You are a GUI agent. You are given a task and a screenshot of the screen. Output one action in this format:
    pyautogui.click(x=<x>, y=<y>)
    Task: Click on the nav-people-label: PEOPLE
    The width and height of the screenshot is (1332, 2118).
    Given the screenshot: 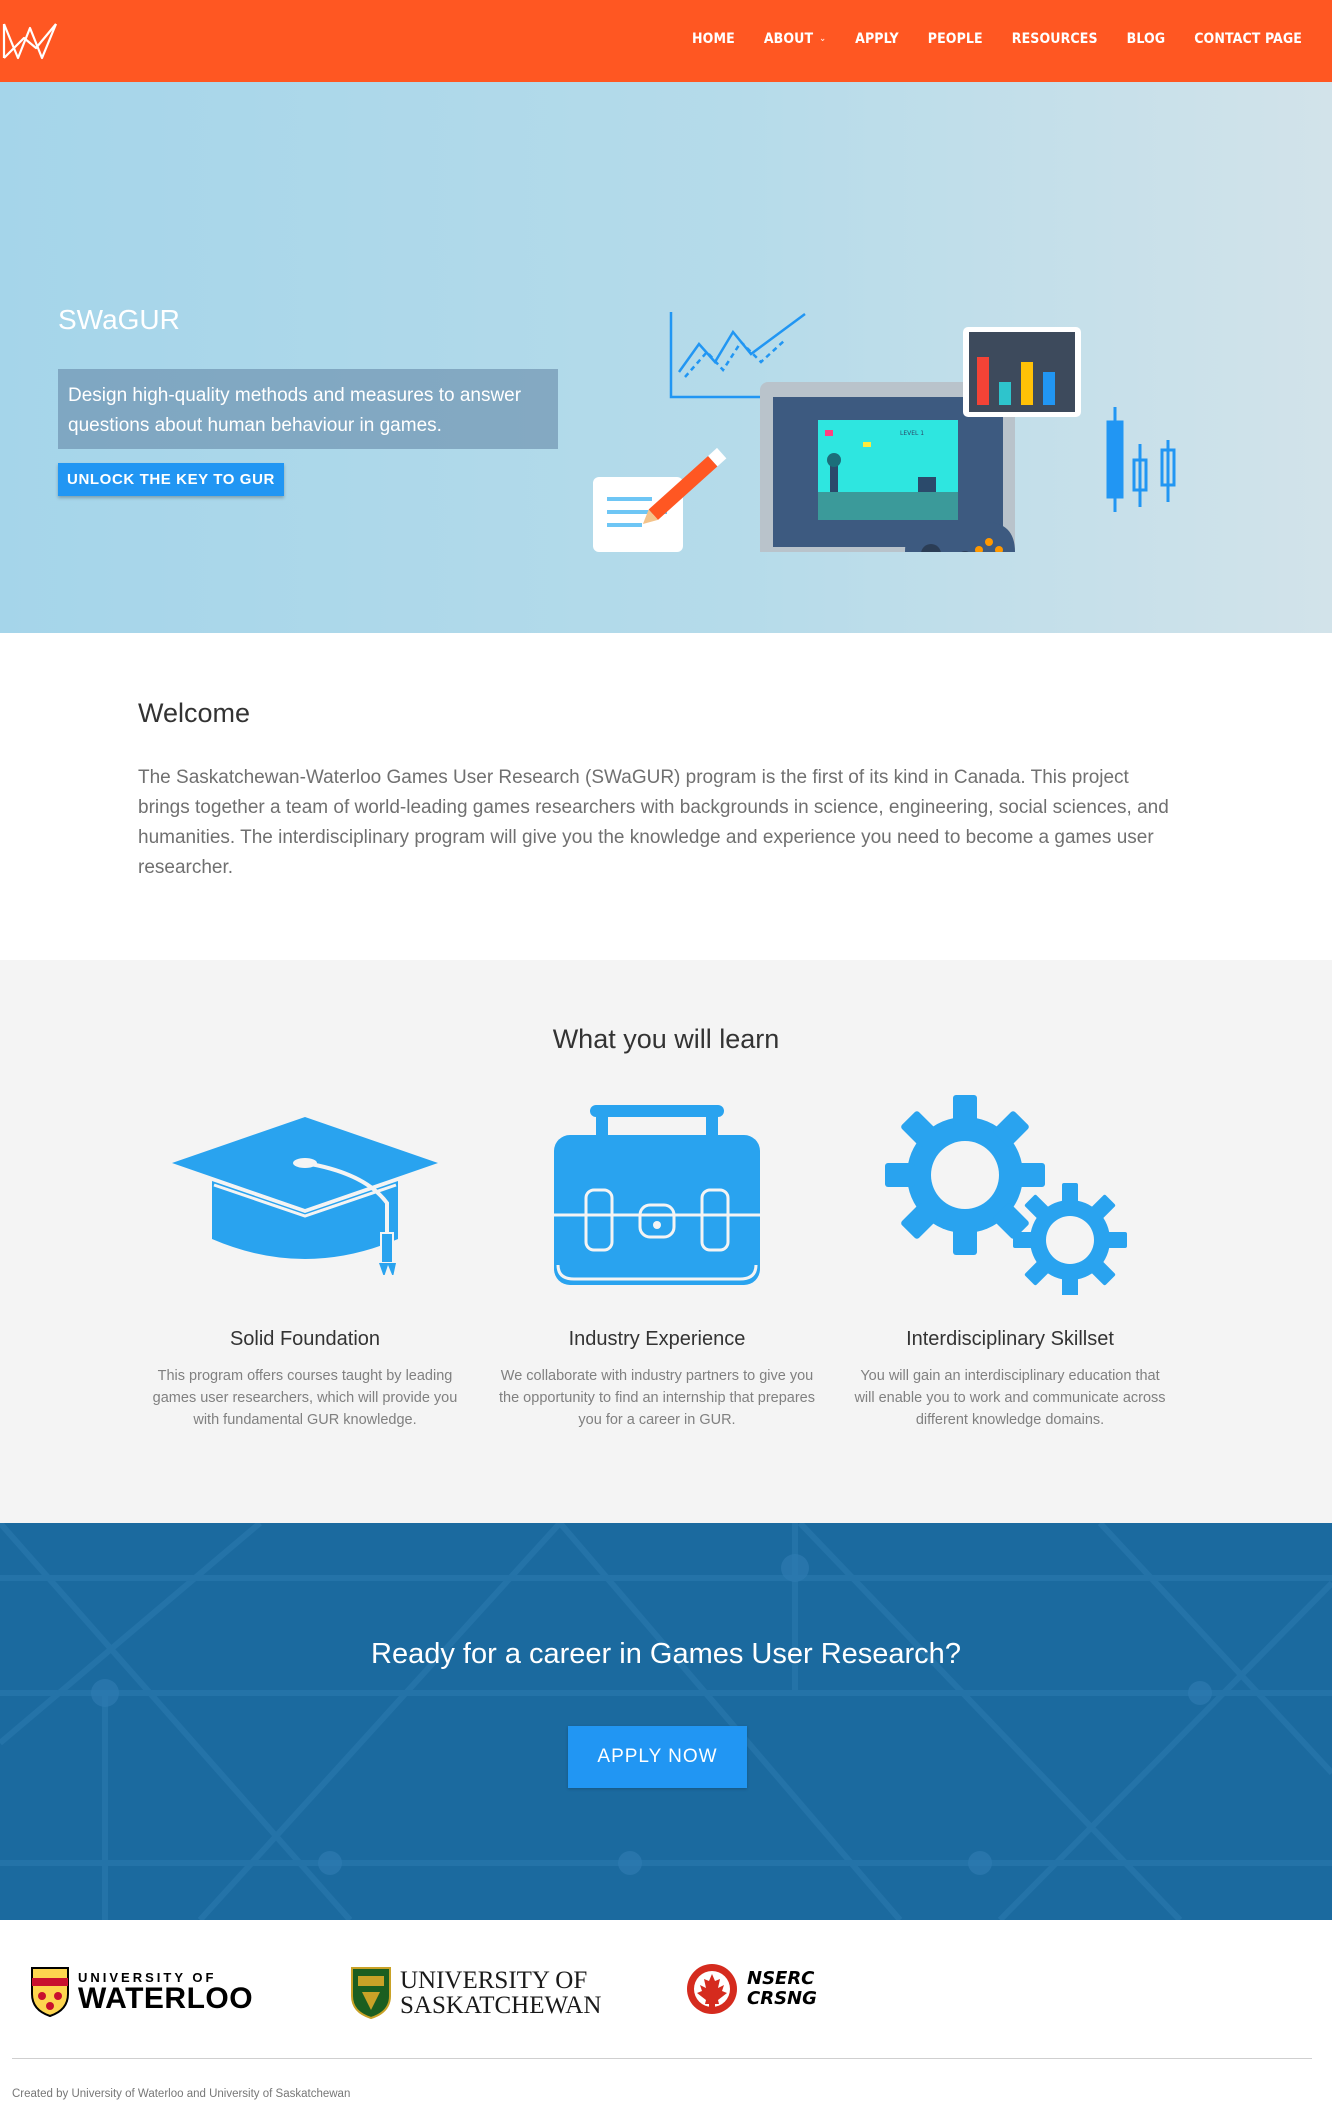 What is the action you would take?
    pyautogui.click(x=955, y=39)
    